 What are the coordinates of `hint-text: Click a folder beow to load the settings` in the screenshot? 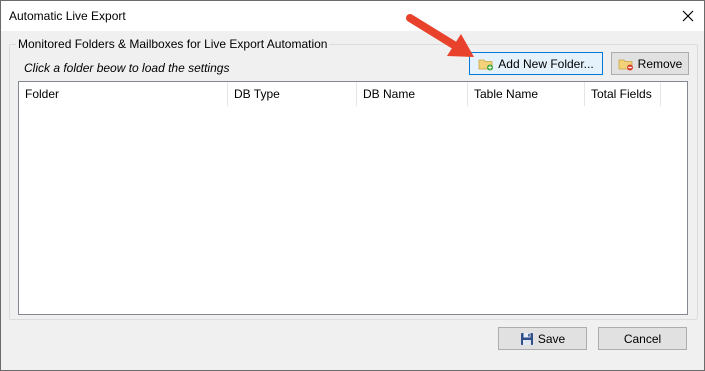 It's located at (127, 68).